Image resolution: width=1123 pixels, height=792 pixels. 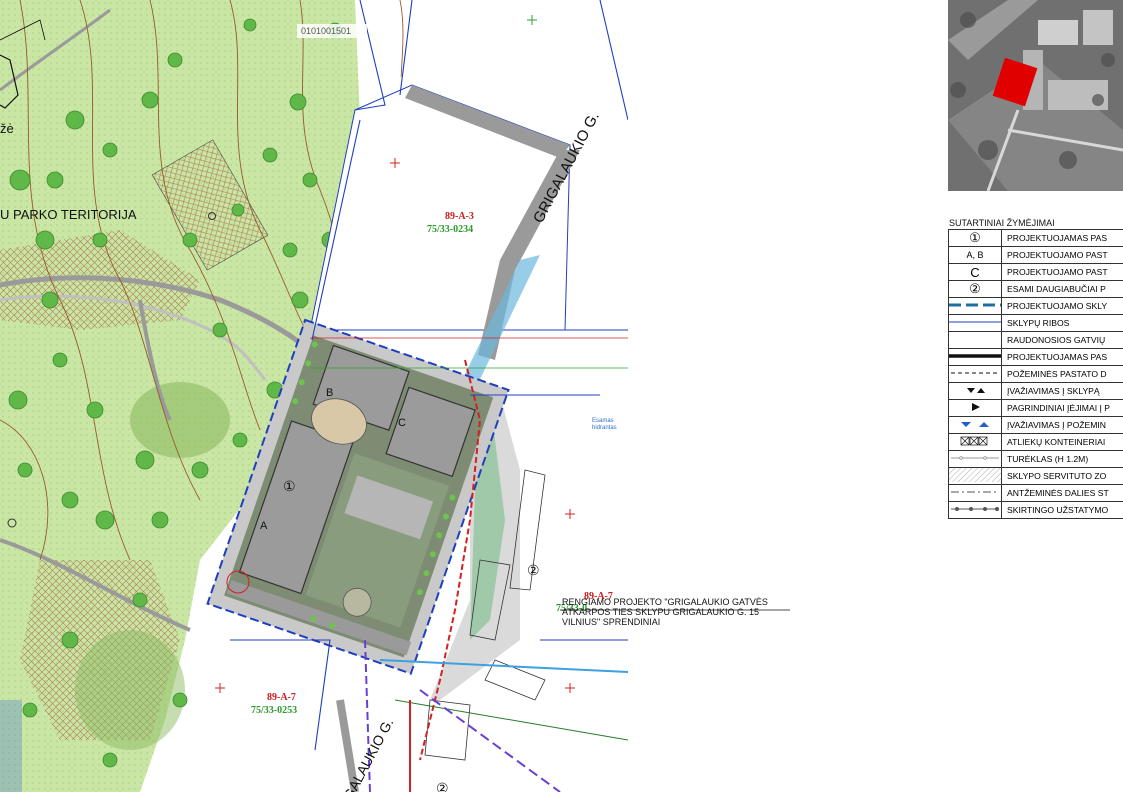 What do you see at coordinates (264, 526) in the screenshot?
I see `building-a-label: A` at bounding box center [264, 526].